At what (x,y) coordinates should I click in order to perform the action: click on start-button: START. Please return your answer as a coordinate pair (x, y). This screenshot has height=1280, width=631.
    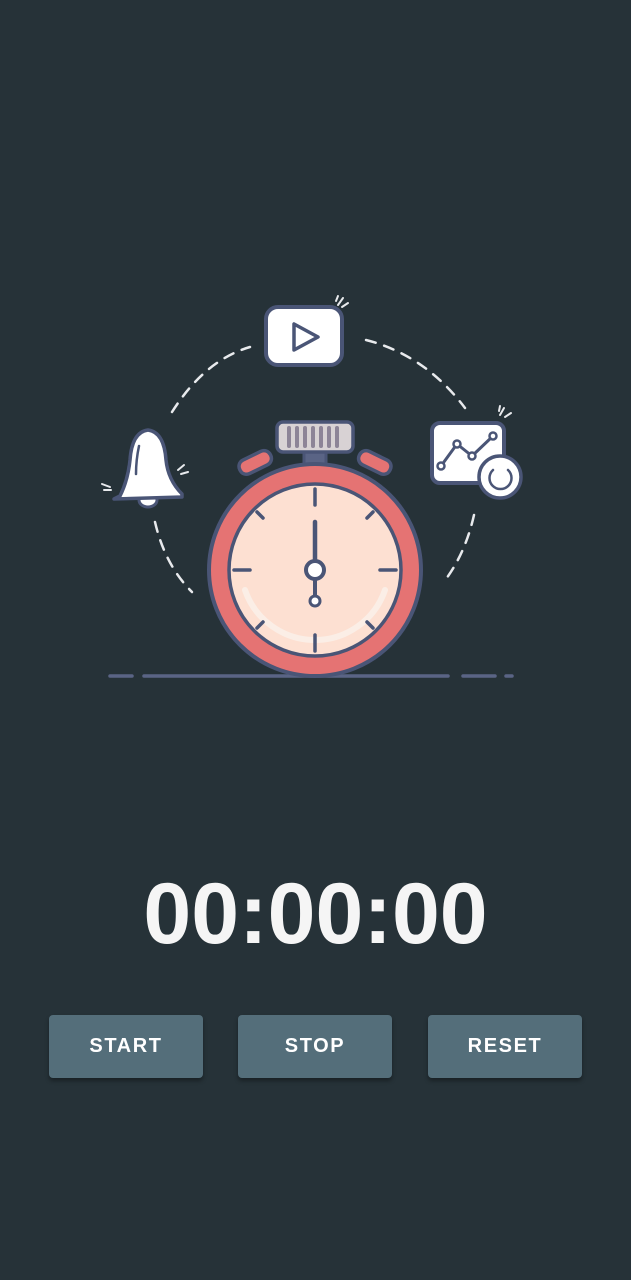
    Looking at the image, I should click on (126, 1046).